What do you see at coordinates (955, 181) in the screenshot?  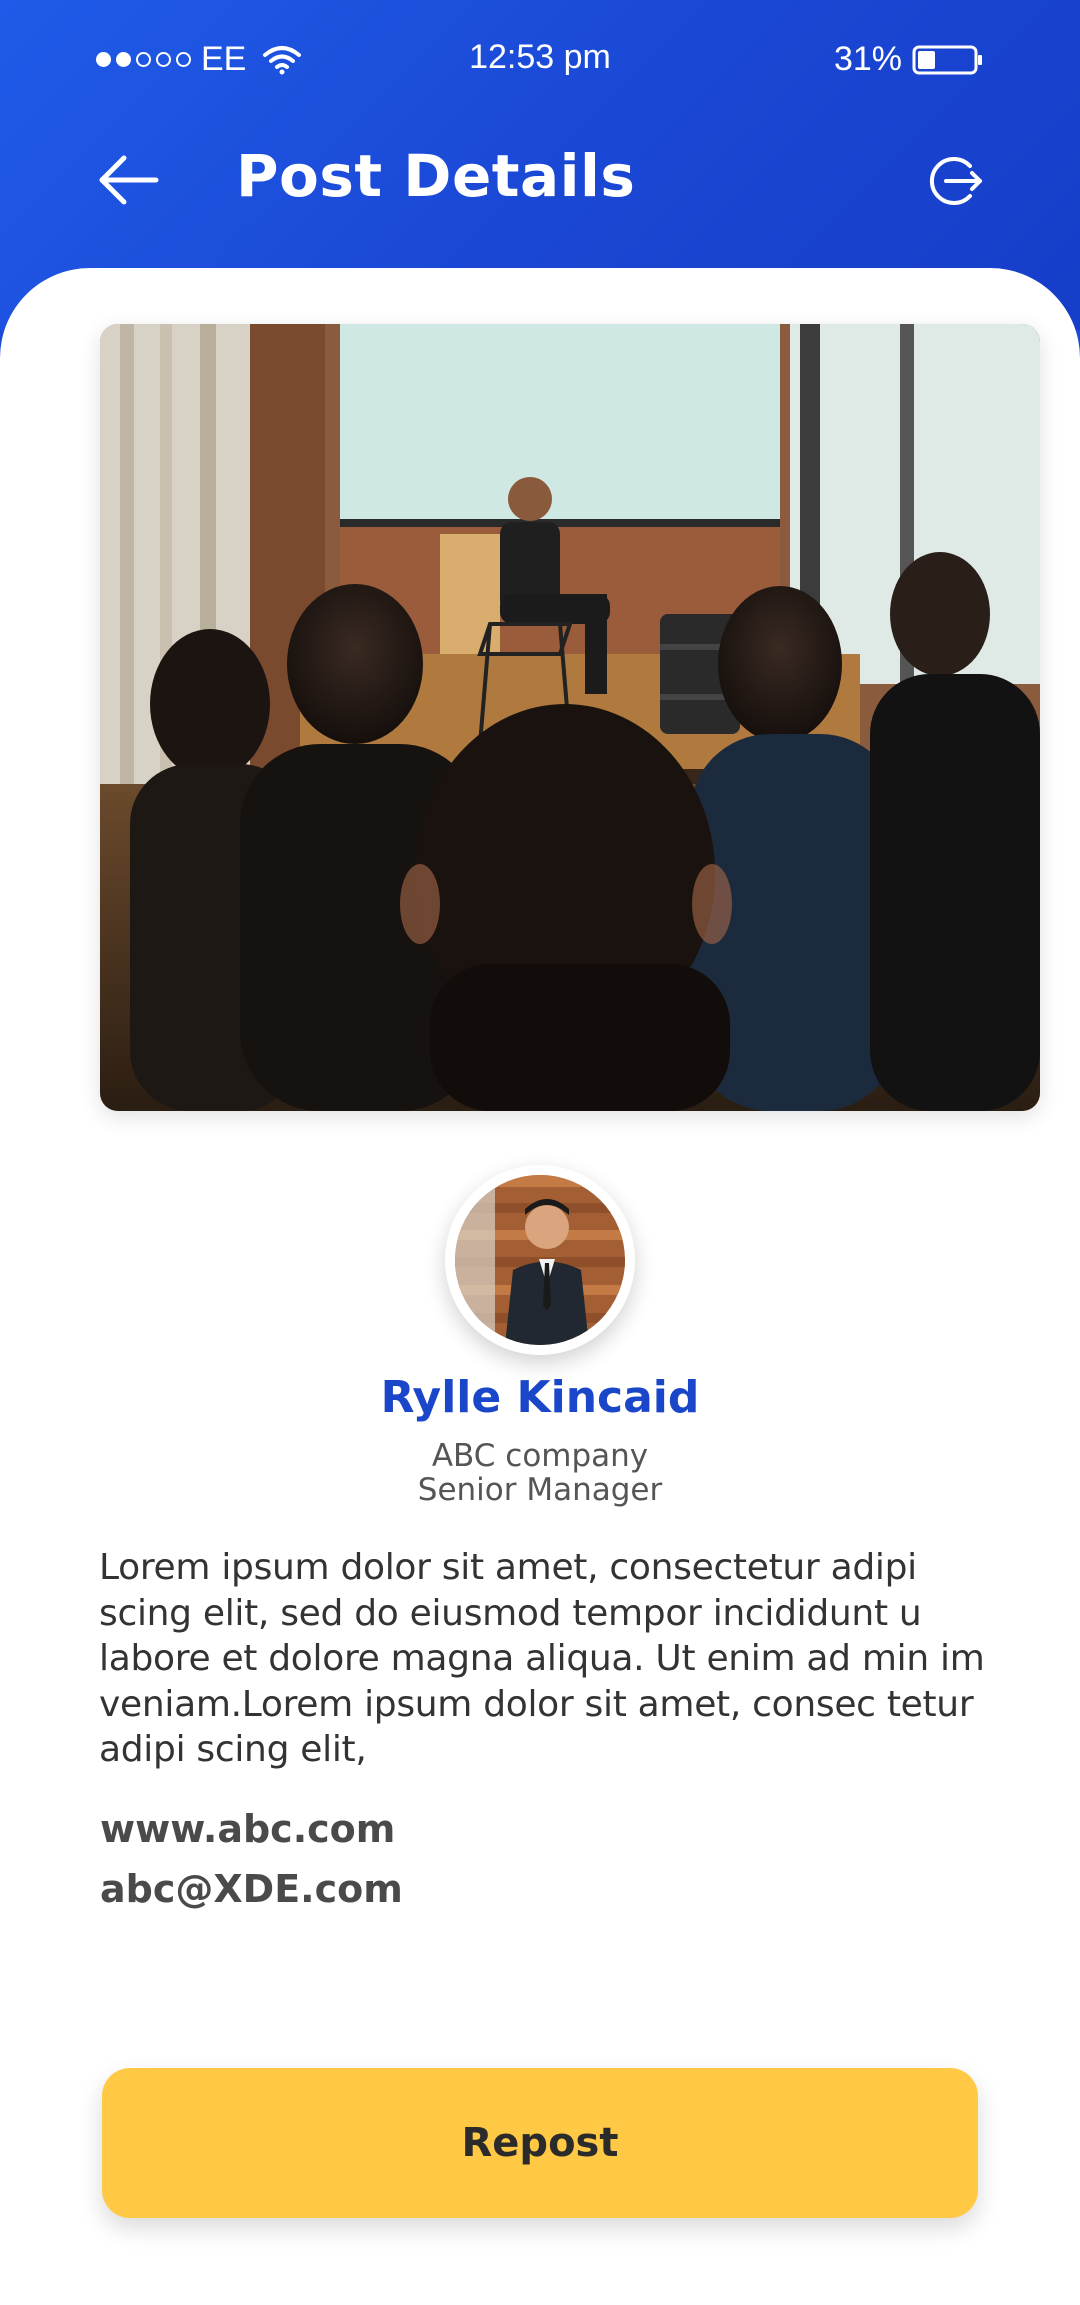 I see `logout-icon` at bounding box center [955, 181].